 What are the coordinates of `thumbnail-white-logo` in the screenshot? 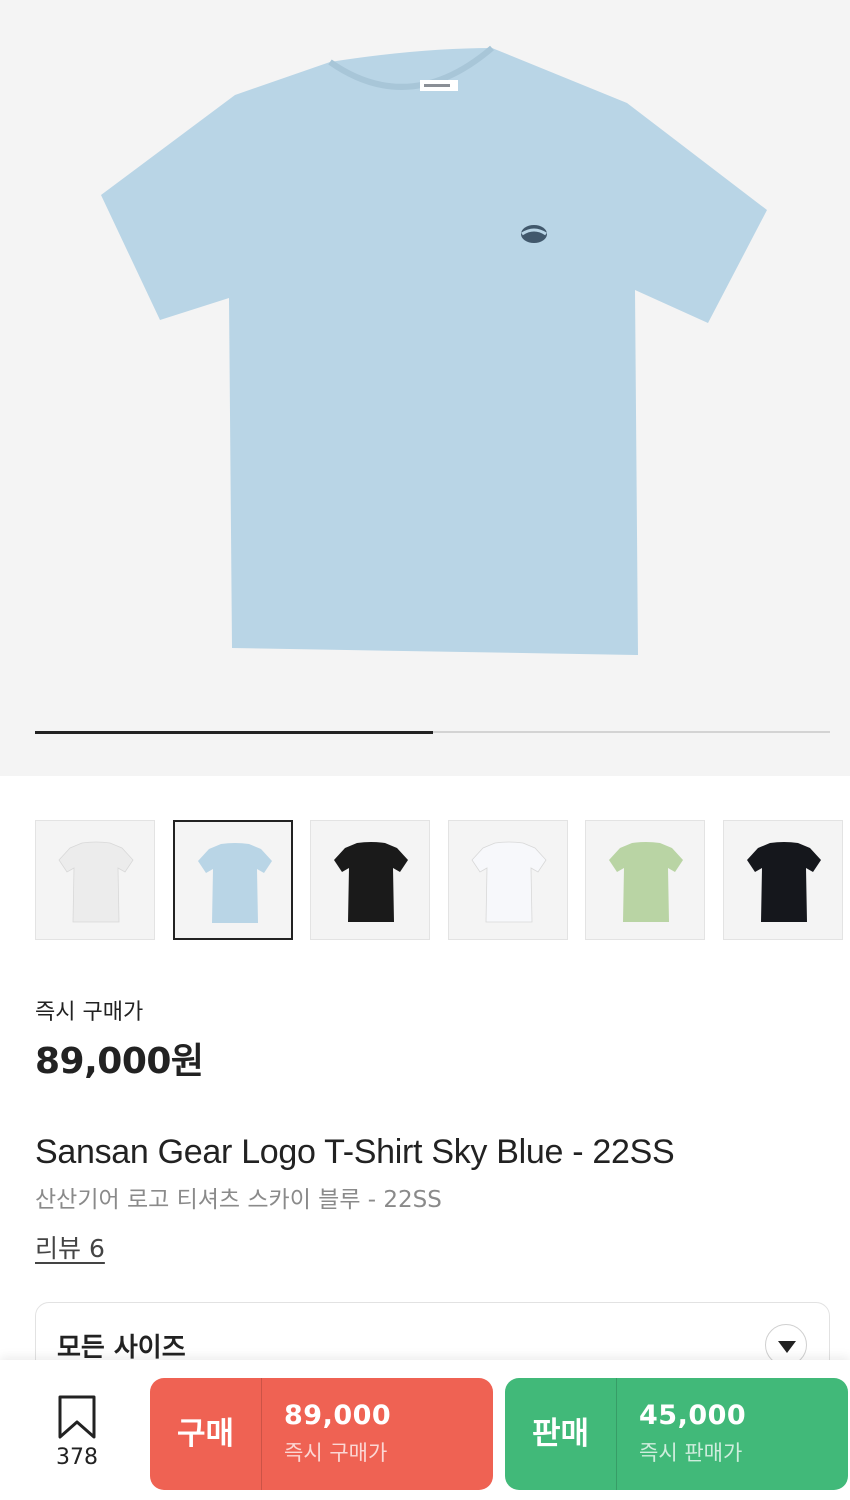 It's located at (95, 880).